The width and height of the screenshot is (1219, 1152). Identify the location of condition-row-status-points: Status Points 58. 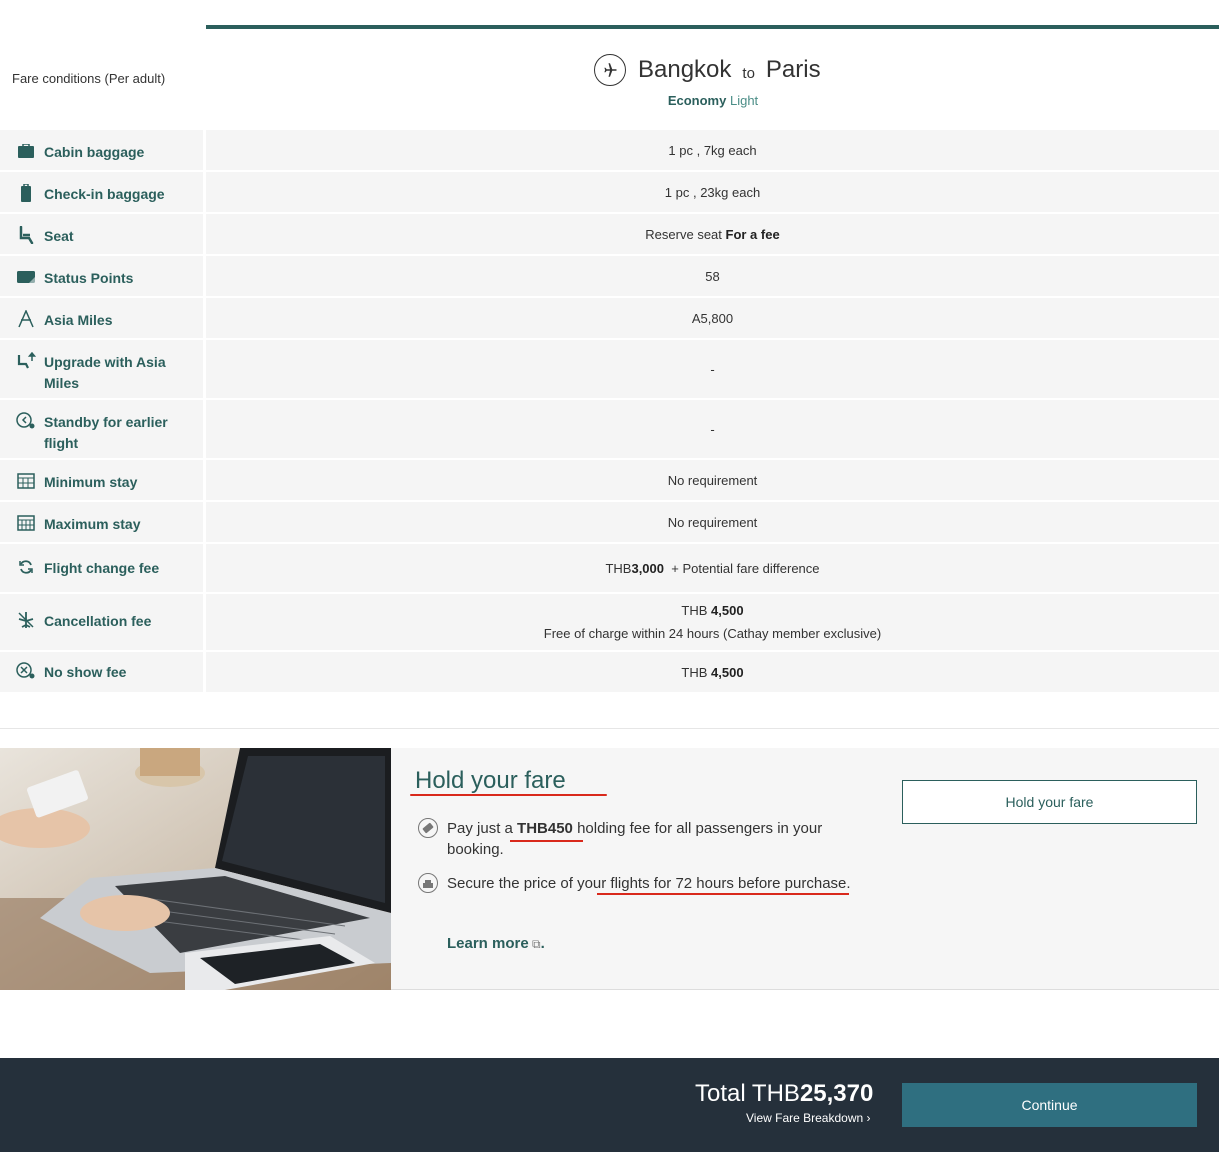
(609, 276).